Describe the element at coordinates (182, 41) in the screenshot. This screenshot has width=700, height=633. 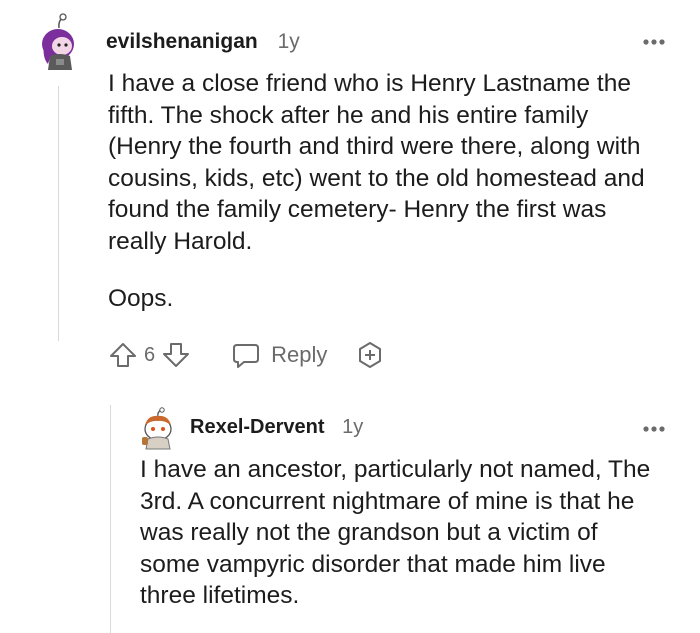
I see `username: evilshenanigan` at that location.